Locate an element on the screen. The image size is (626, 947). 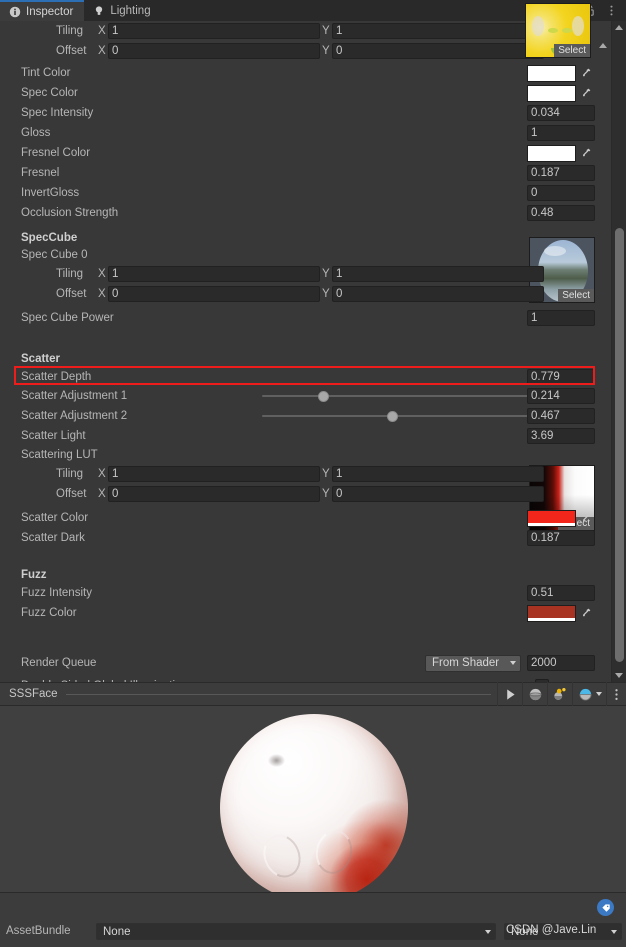
preview-type-button is located at coordinates (589, 694).